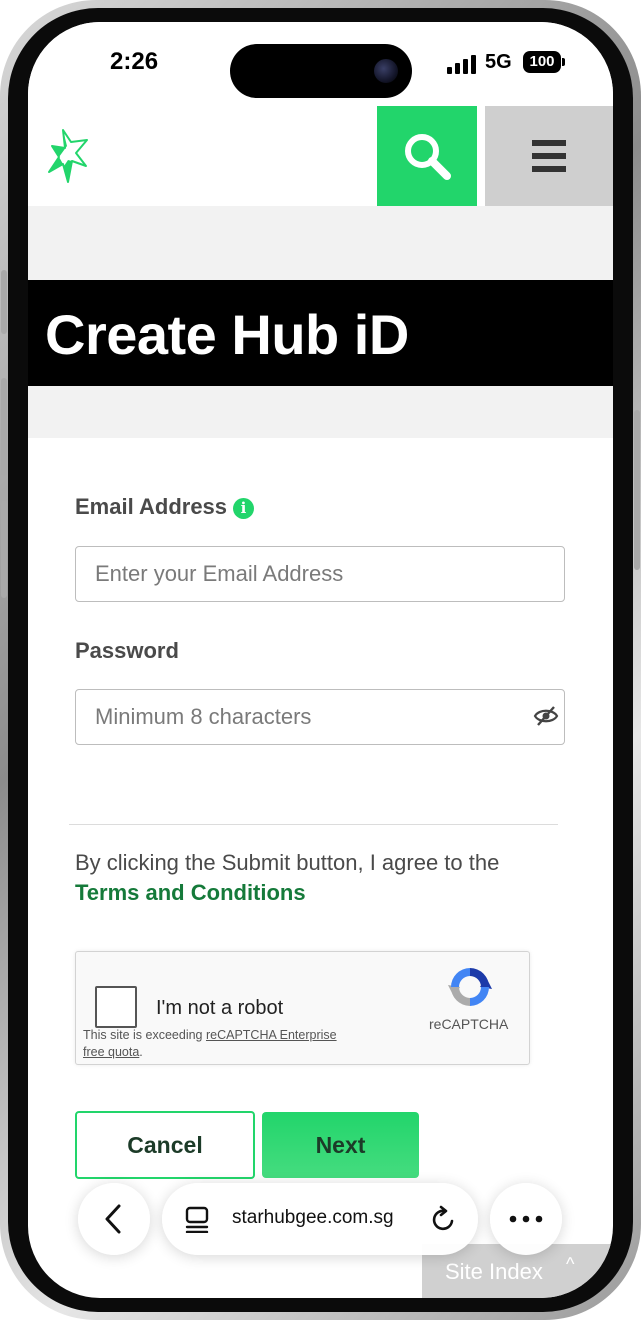  I want to click on dynamic-island, so click(321, 71).